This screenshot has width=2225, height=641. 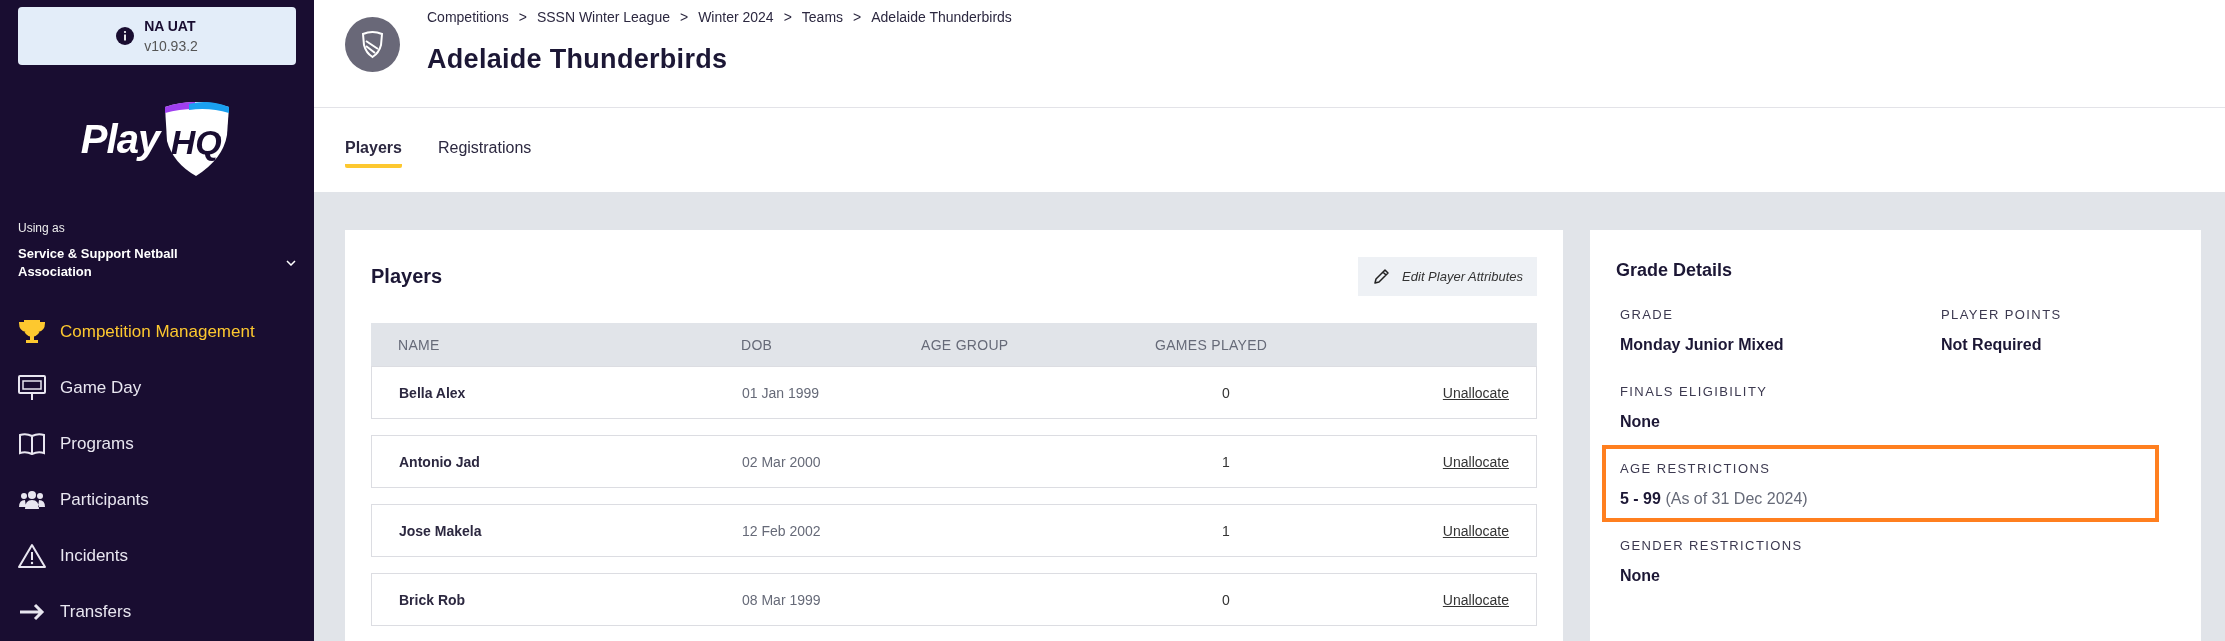 I want to click on page-title: Adelaide Thunderbirds, so click(x=578, y=59).